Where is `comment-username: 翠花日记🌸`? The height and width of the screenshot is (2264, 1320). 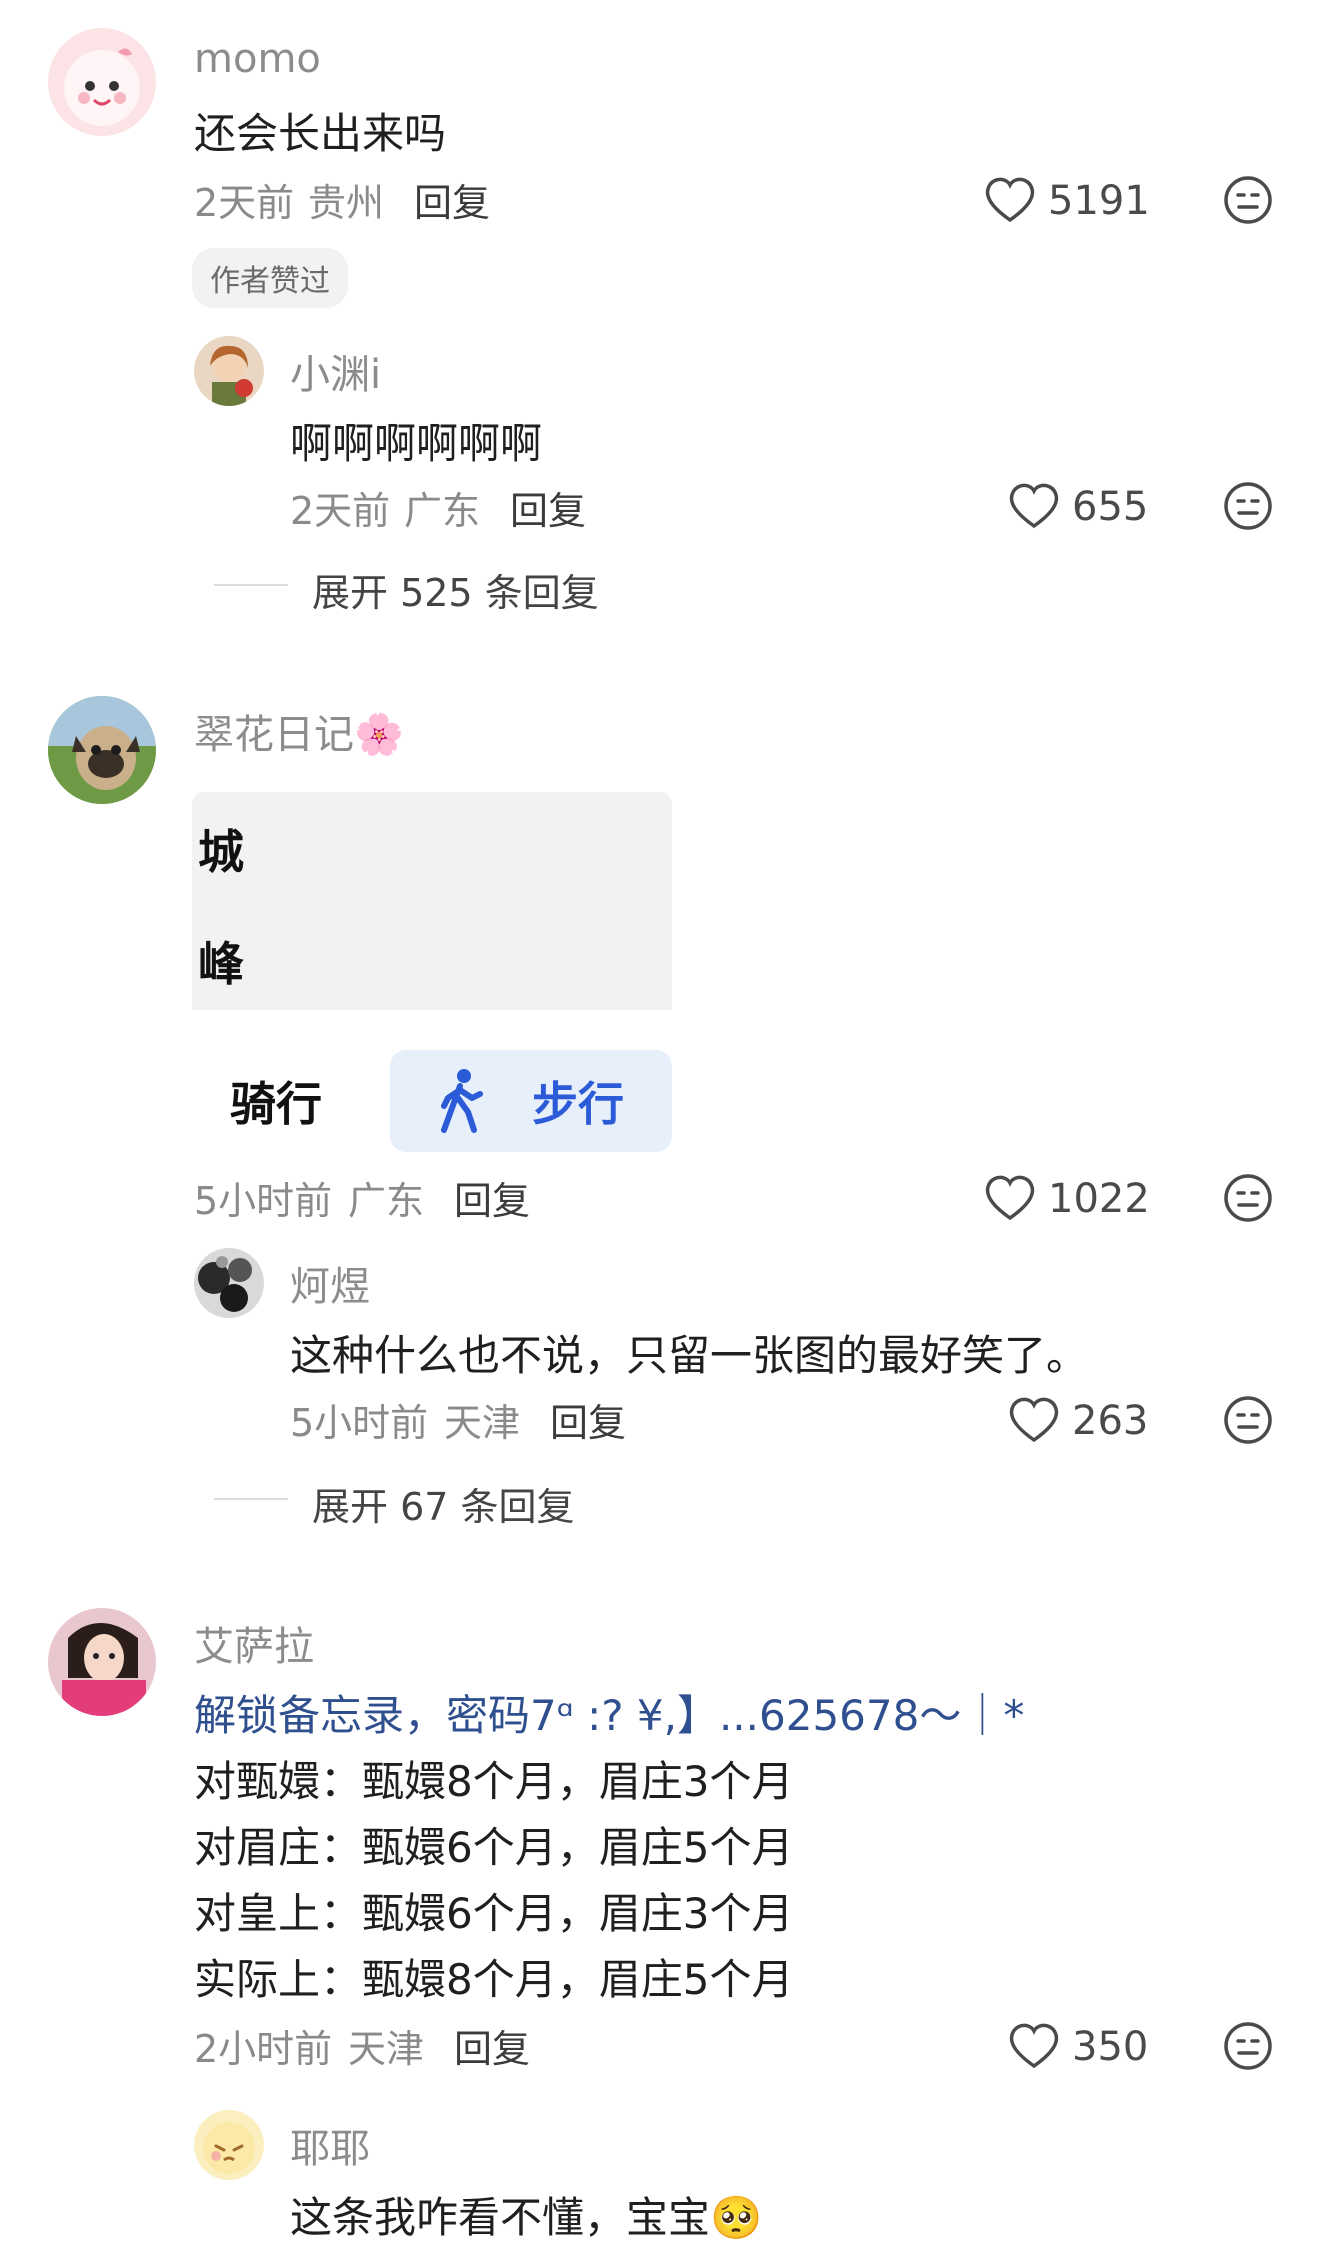
comment-username: 翠花日记🌸 is located at coordinates (299, 731).